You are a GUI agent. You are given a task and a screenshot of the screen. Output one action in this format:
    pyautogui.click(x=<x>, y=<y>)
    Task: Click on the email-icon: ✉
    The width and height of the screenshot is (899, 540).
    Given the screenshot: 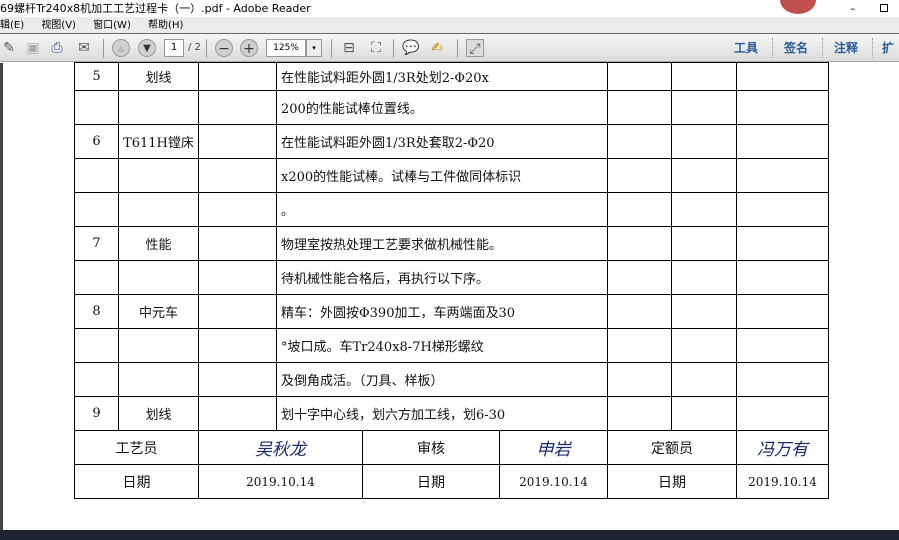 What is the action you would take?
    pyautogui.click(x=84, y=48)
    